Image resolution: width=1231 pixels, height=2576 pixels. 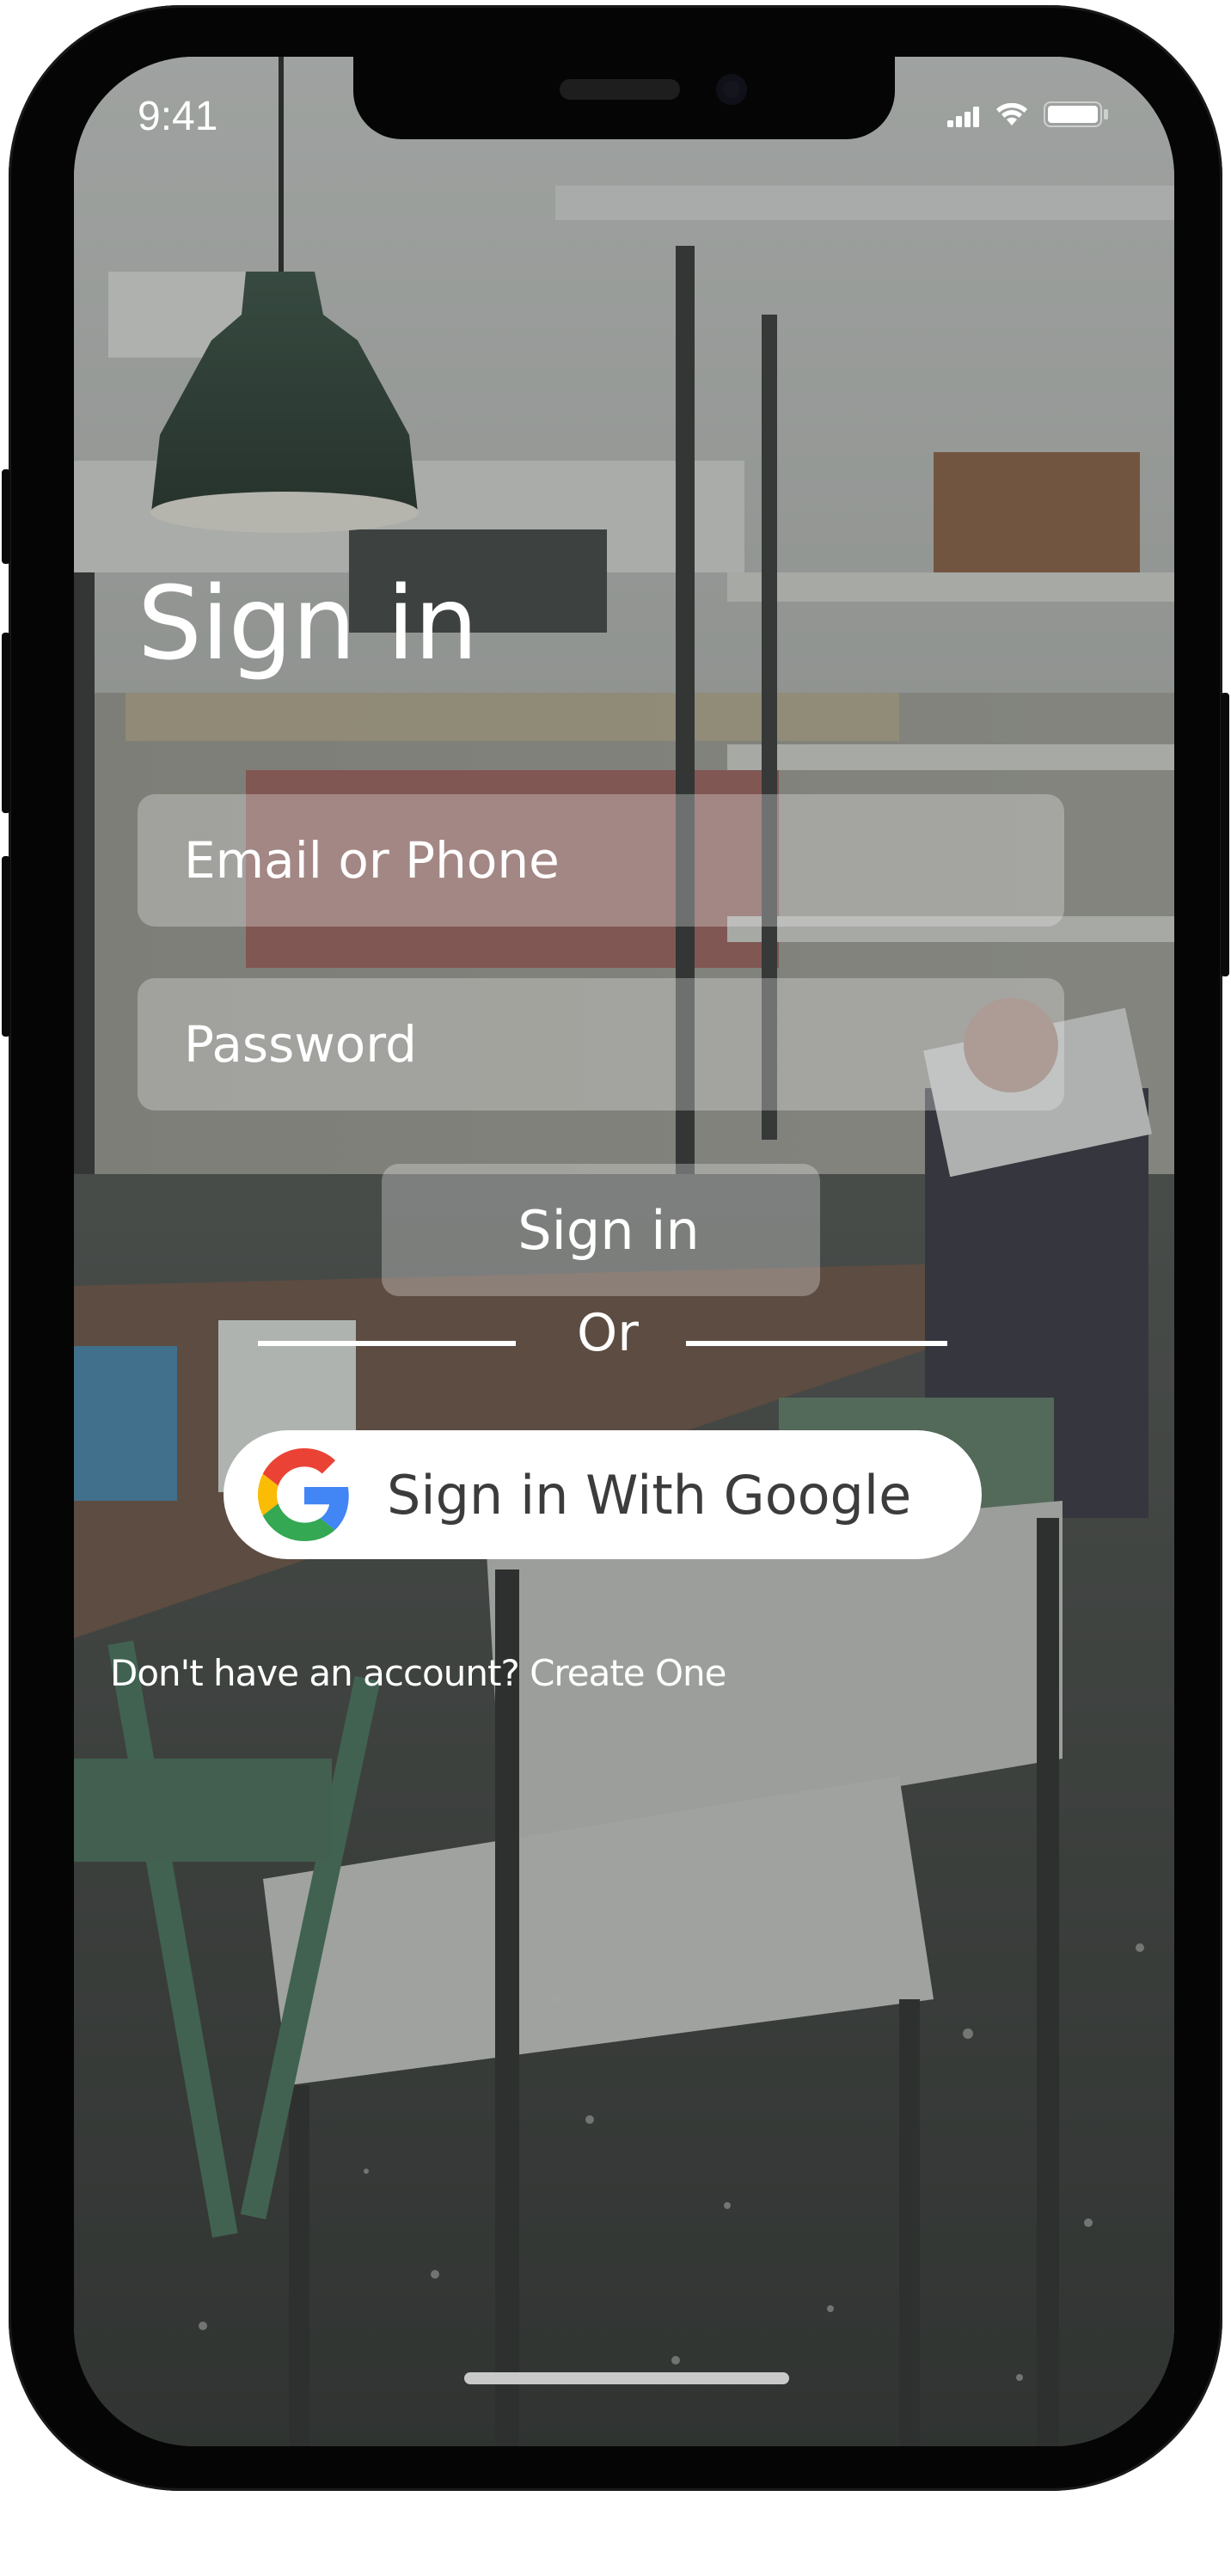 I want to click on notch, so click(x=624, y=98).